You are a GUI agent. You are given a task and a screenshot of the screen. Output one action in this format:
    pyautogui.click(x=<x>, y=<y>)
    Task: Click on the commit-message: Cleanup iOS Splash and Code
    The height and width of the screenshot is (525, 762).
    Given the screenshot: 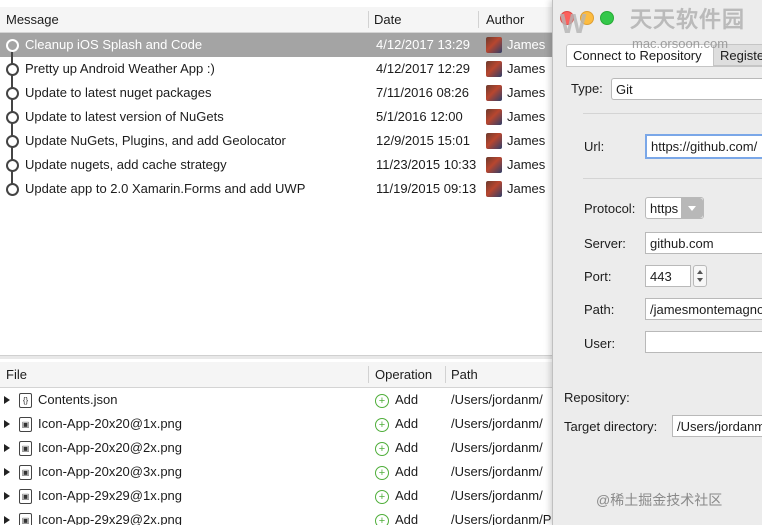 What is the action you would take?
    pyautogui.click(x=114, y=44)
    